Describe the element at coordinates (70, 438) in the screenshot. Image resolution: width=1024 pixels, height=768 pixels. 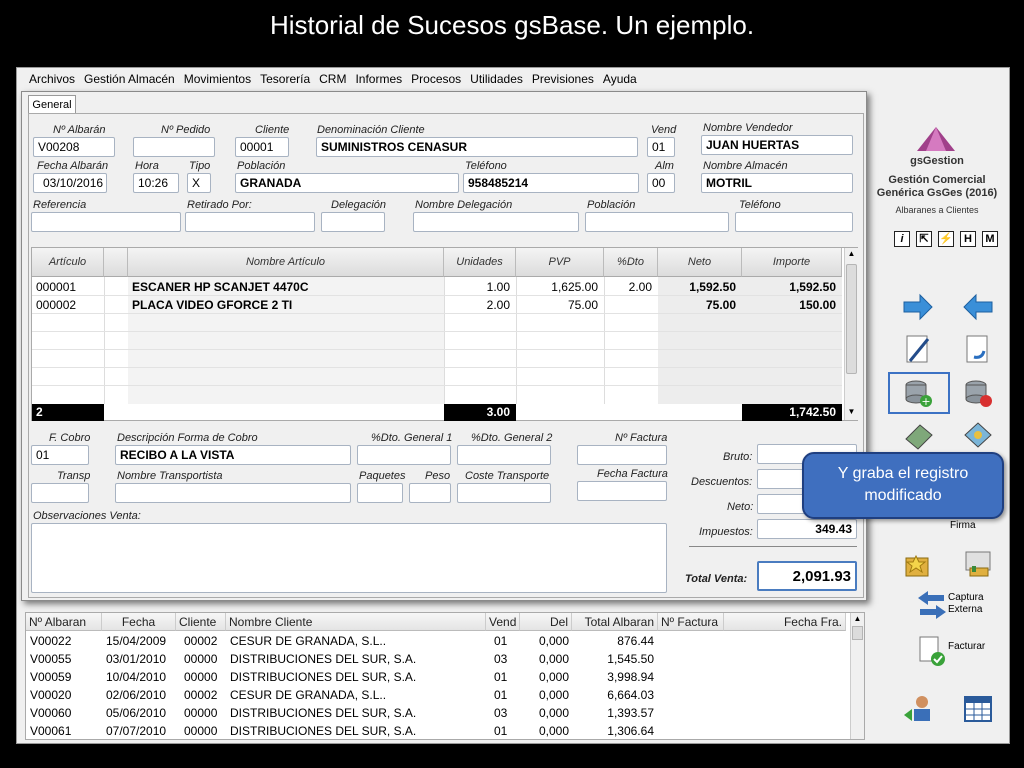
I see `fcobro-label: F. Cobro` at that location.